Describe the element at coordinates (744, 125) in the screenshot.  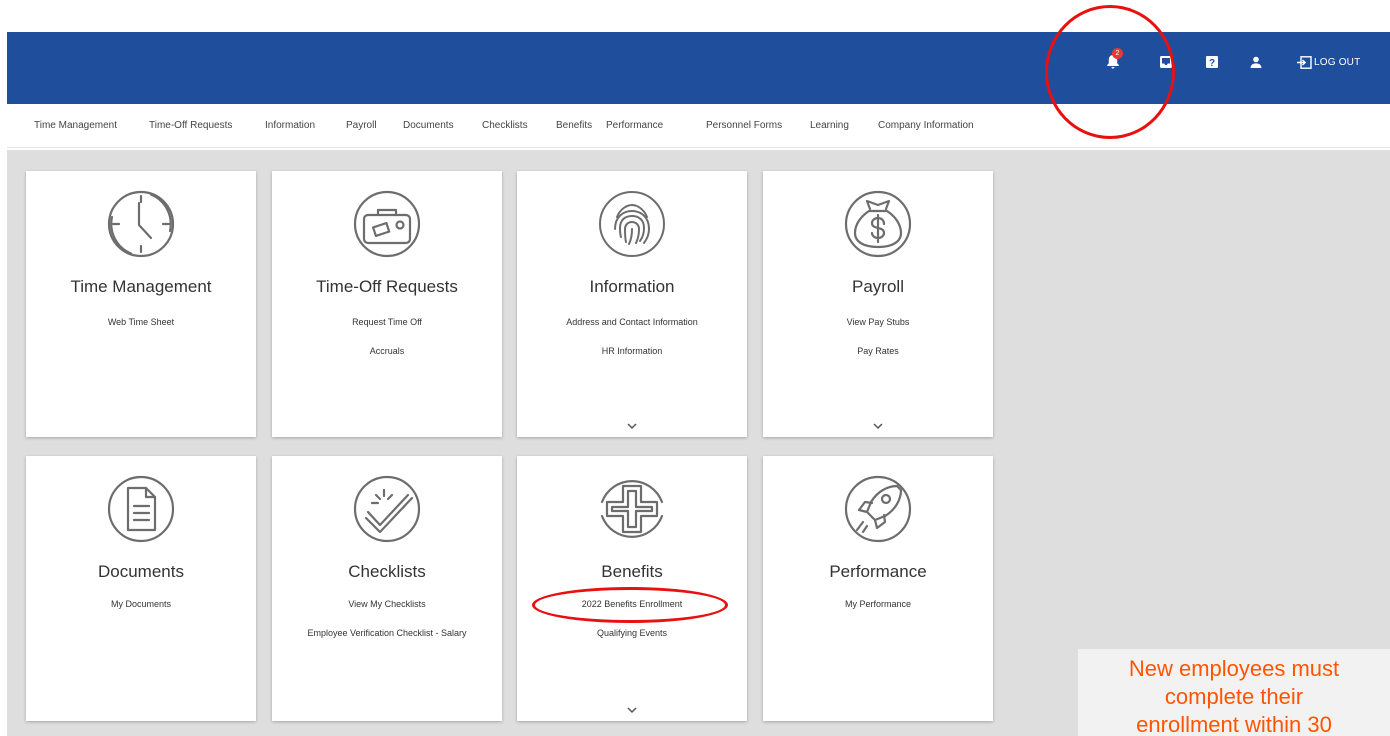
I see `nav-personnel-forms: Personnel Forms` at that location.